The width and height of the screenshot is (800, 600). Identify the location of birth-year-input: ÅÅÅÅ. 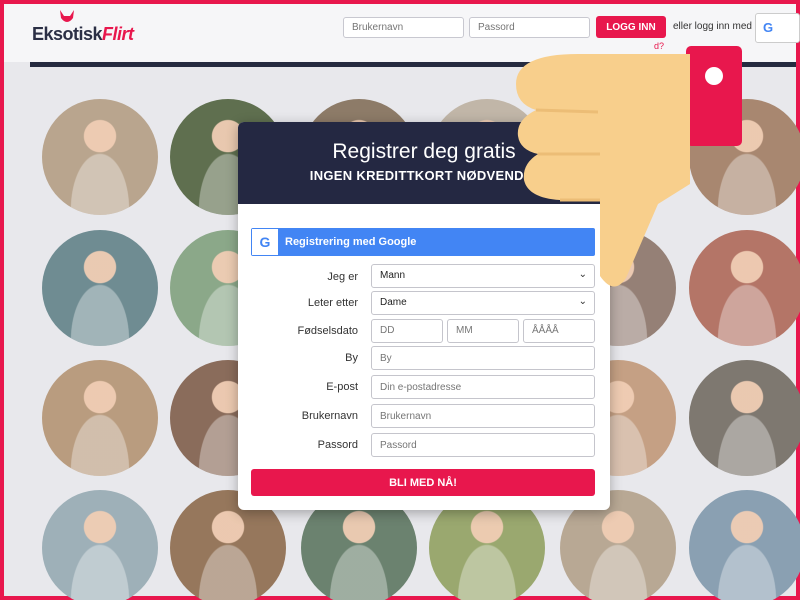
(559, 331).